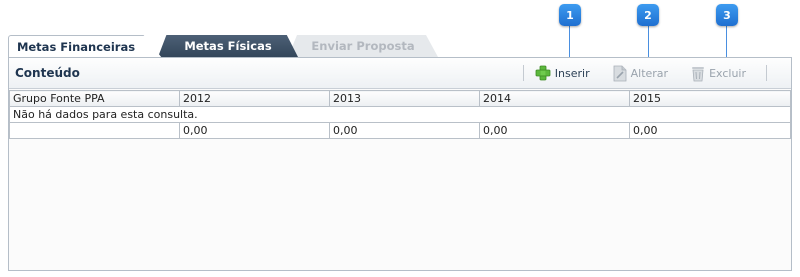 The height and width of the screenshot is (277, 800). I want to click on panel-header: Conteúdo Inserir Alterar Excluir, so click(400, 73).